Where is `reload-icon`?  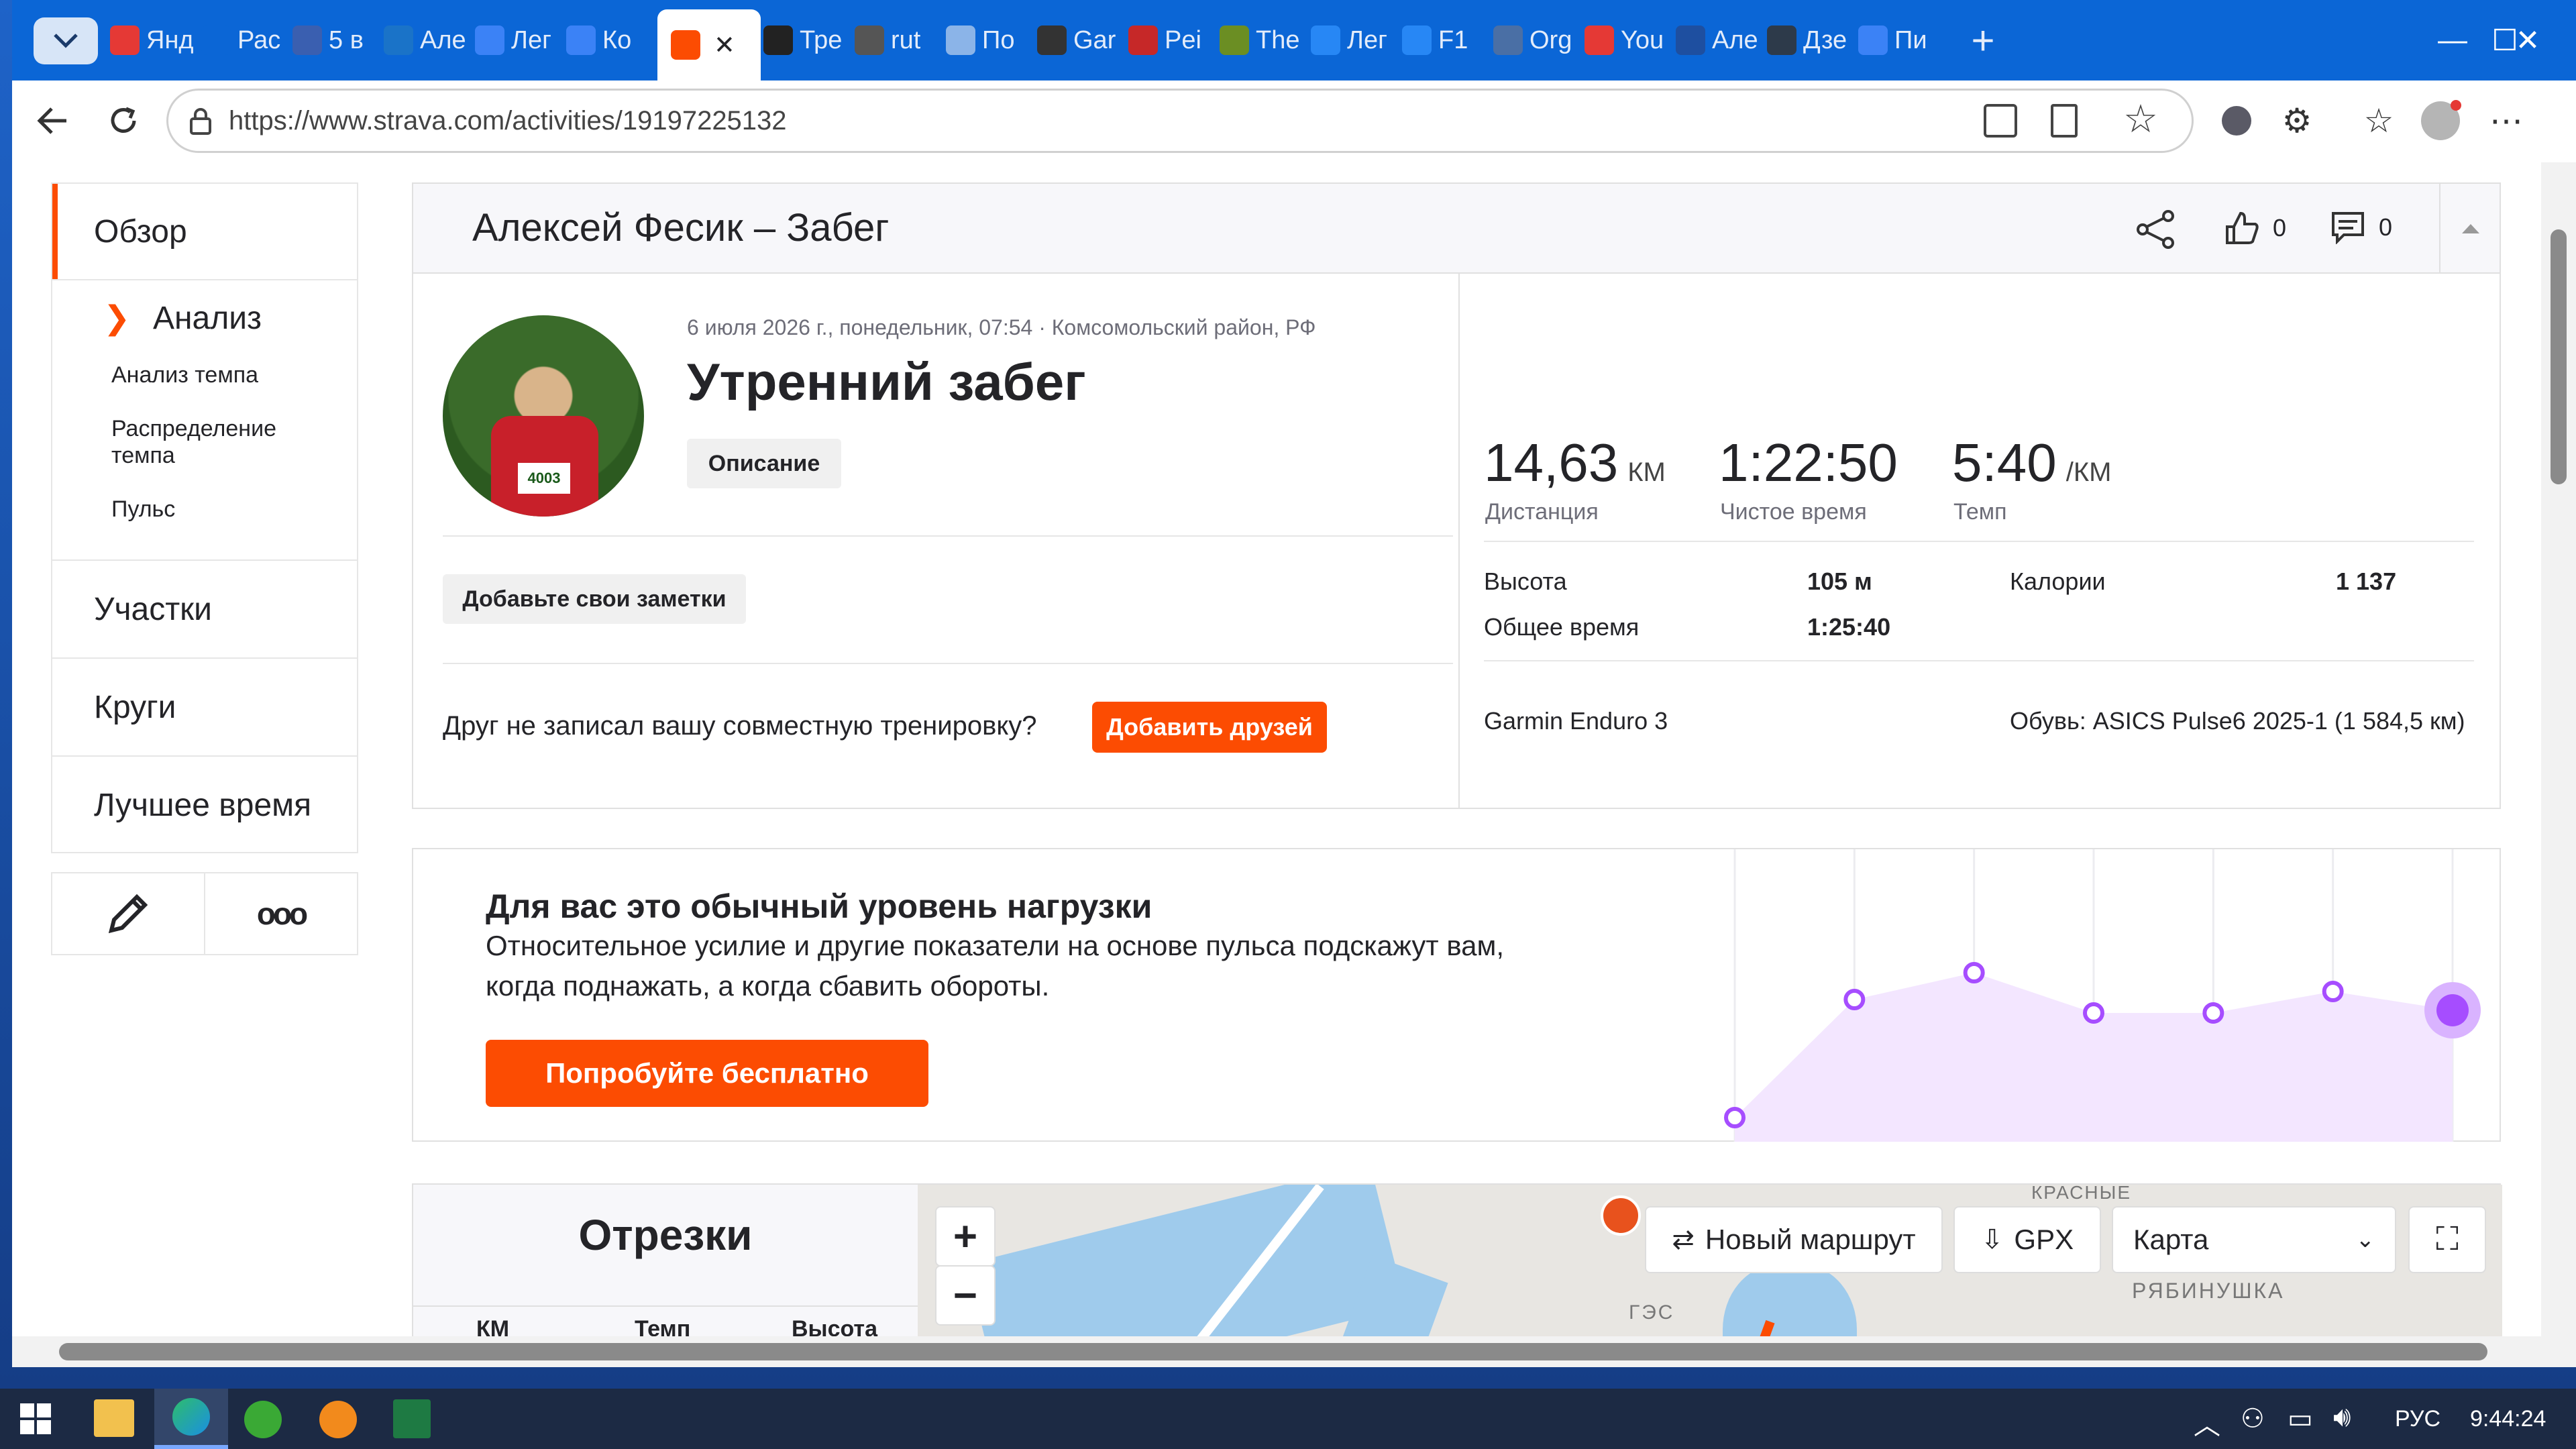
reload-icon is located at coordinates (123, 120).